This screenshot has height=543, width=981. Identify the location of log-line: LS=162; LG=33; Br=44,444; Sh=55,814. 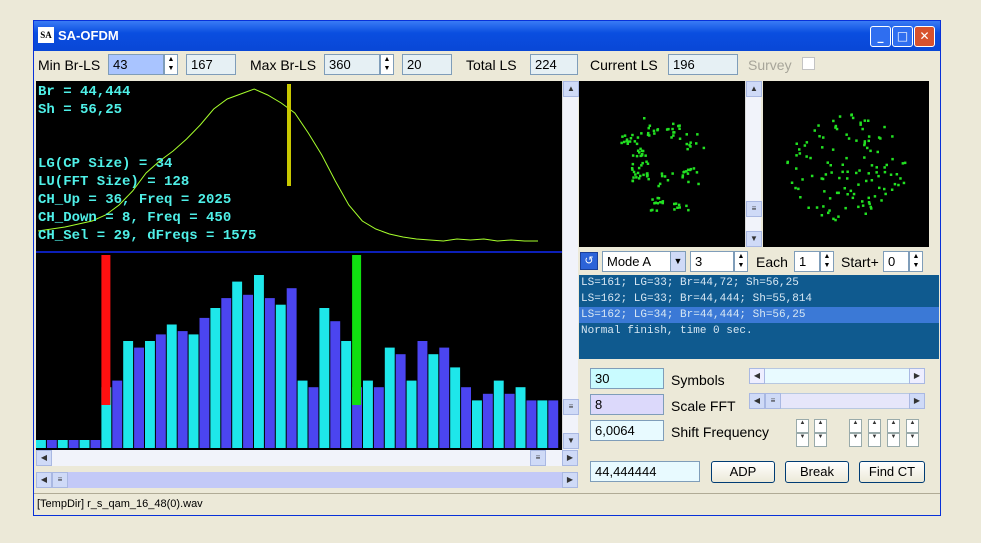
(759, 299).